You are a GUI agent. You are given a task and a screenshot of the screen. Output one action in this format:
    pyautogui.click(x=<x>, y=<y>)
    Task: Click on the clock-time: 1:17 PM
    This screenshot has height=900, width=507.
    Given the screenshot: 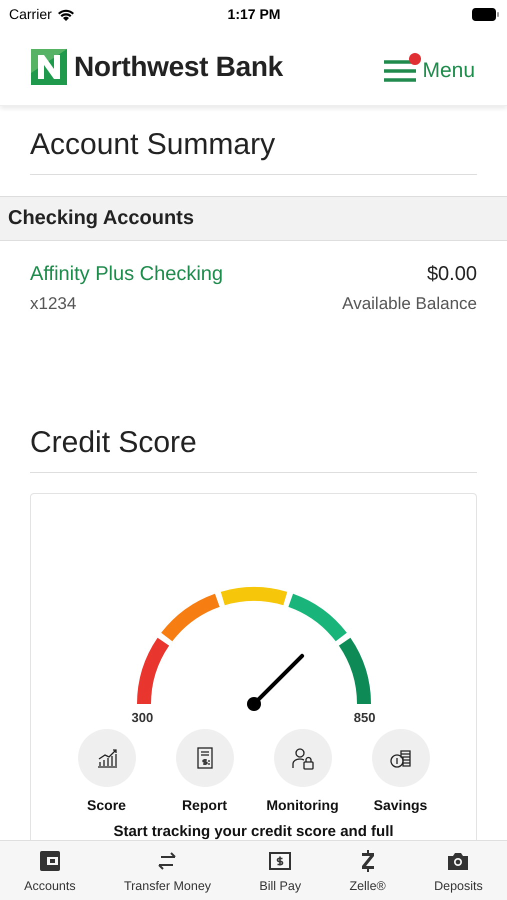 What is the action you would take?
    pyautogui.click(x=254, y=14)
    